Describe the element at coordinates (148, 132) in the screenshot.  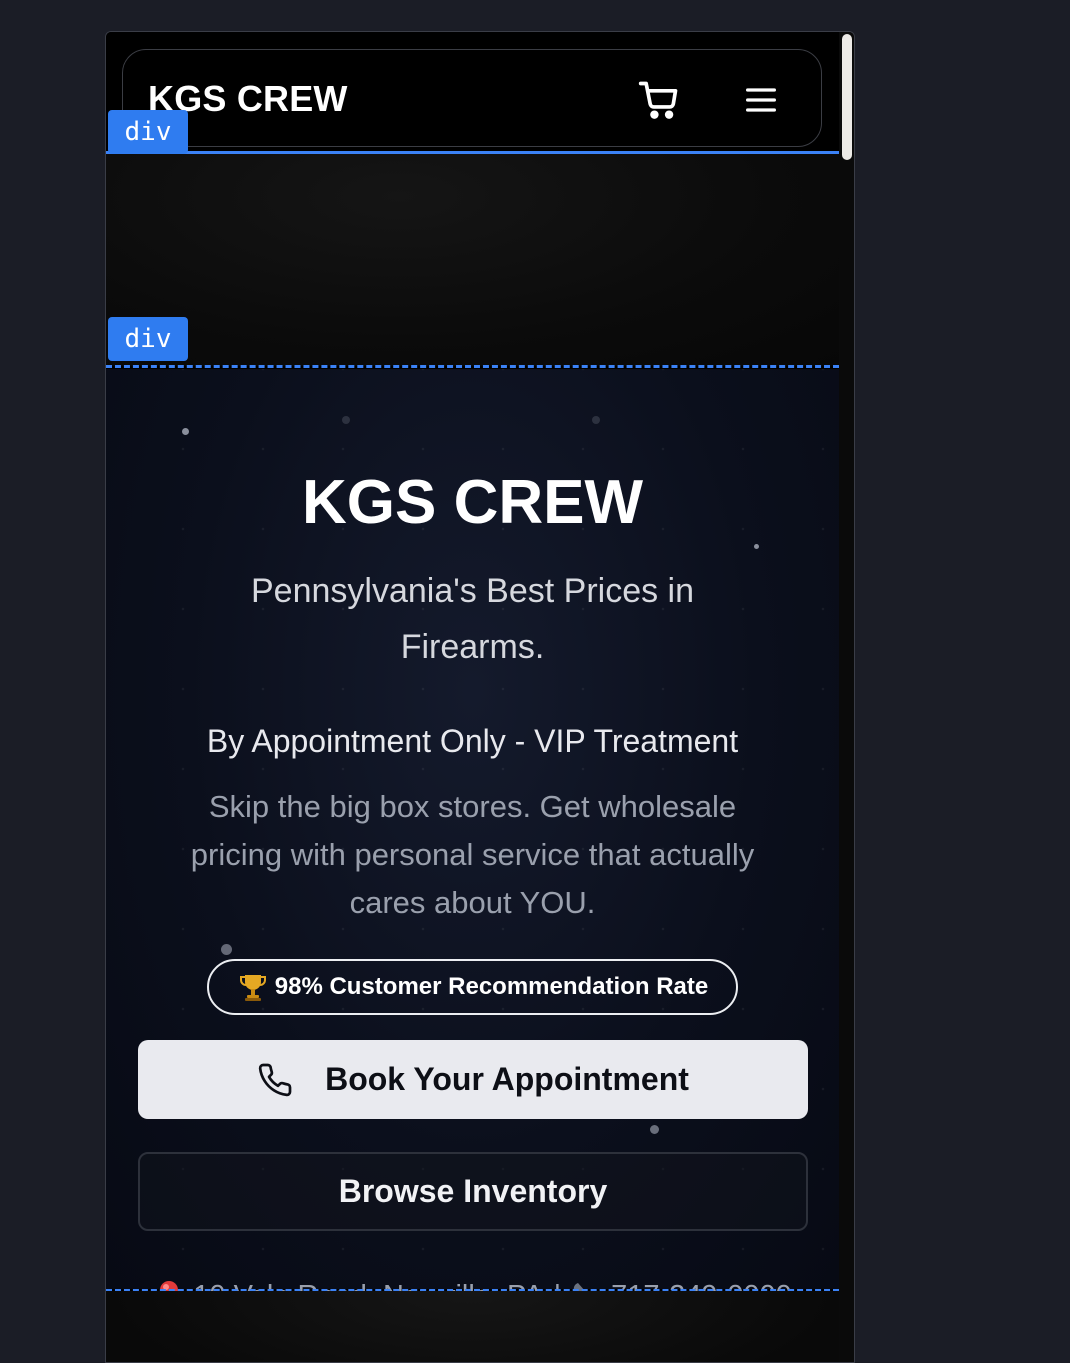
I see `inspector-tag-header: div` at that location.